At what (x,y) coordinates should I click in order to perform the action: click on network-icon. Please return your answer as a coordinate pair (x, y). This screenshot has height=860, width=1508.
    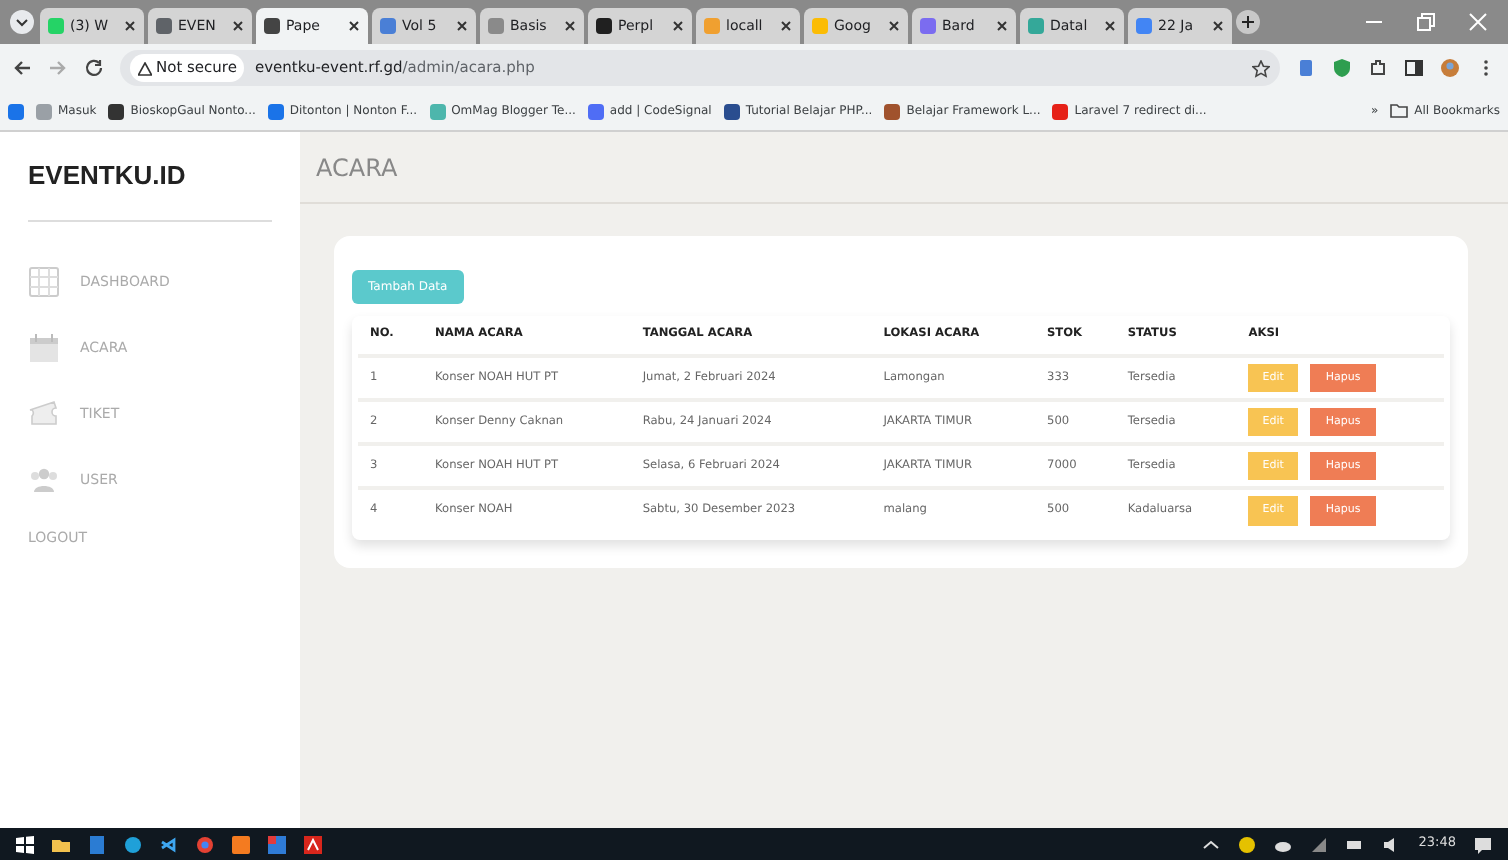
    Looking at the image, I should click on (1319, 844).